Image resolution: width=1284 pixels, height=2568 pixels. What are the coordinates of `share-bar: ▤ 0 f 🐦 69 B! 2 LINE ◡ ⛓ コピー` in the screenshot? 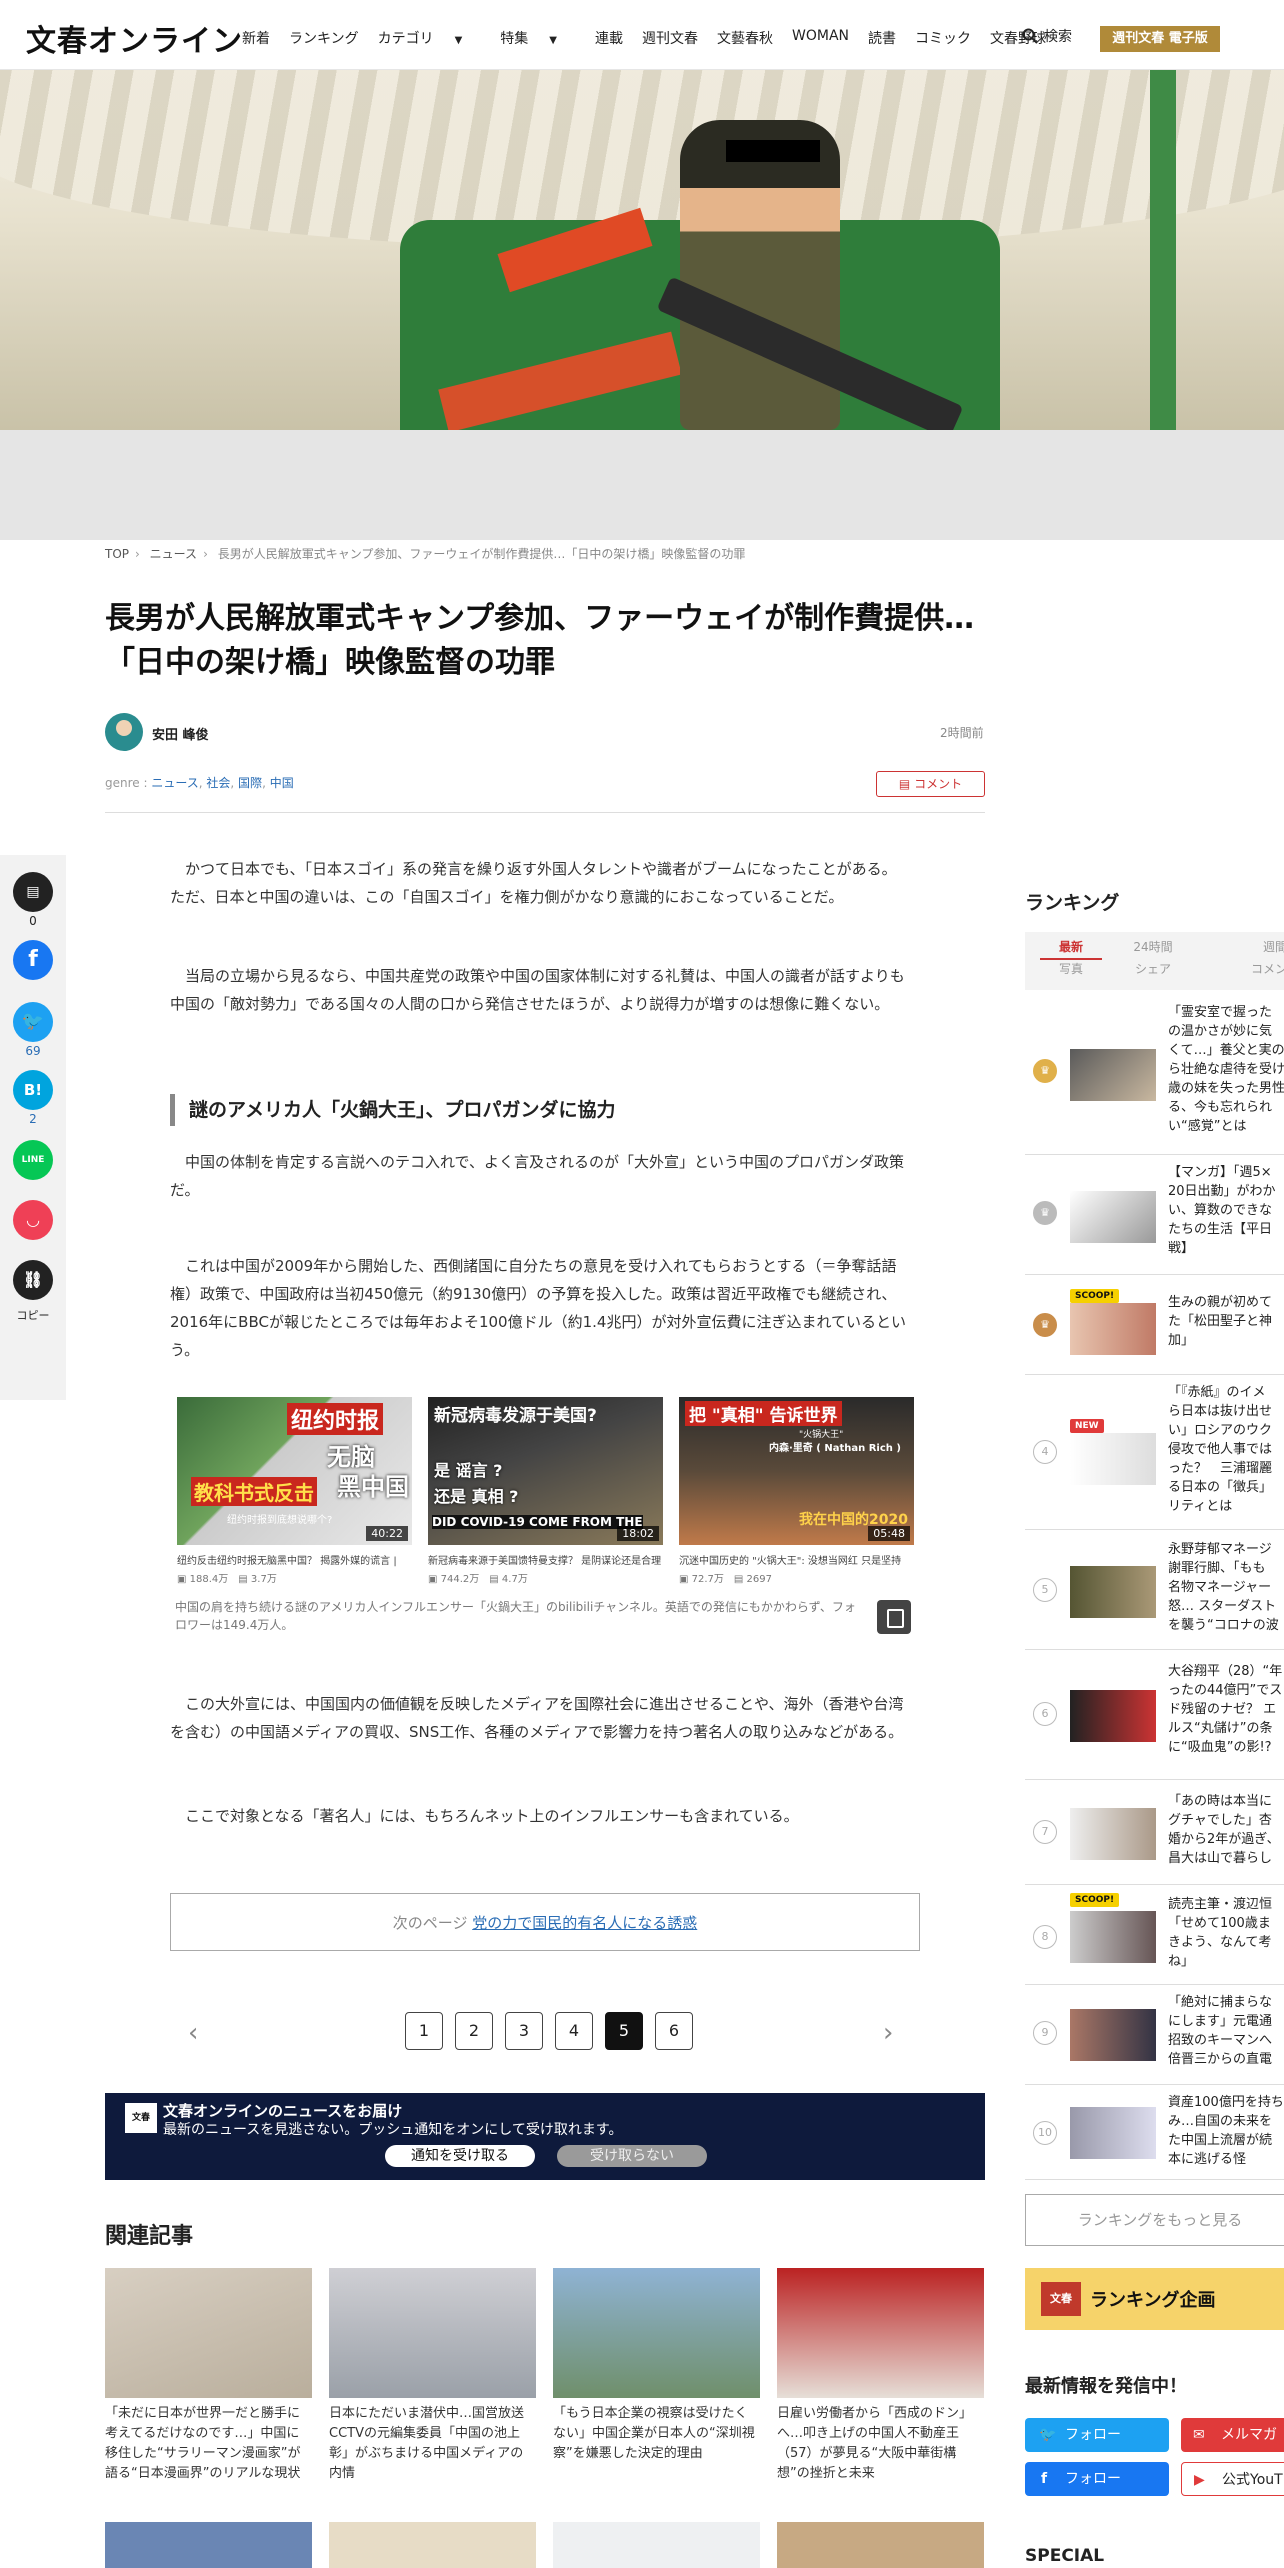 It's located at (33, 1127).